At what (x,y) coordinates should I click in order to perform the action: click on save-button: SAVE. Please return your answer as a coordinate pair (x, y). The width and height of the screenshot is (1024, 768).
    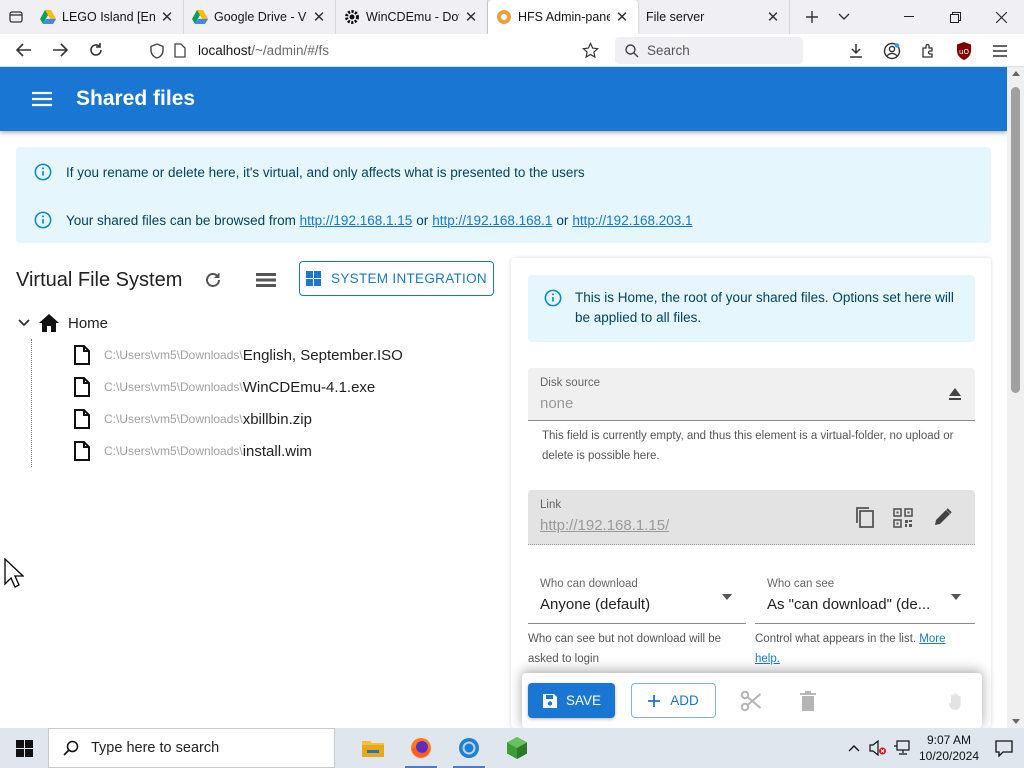
    Looking at the image, I should click on (571, 700).